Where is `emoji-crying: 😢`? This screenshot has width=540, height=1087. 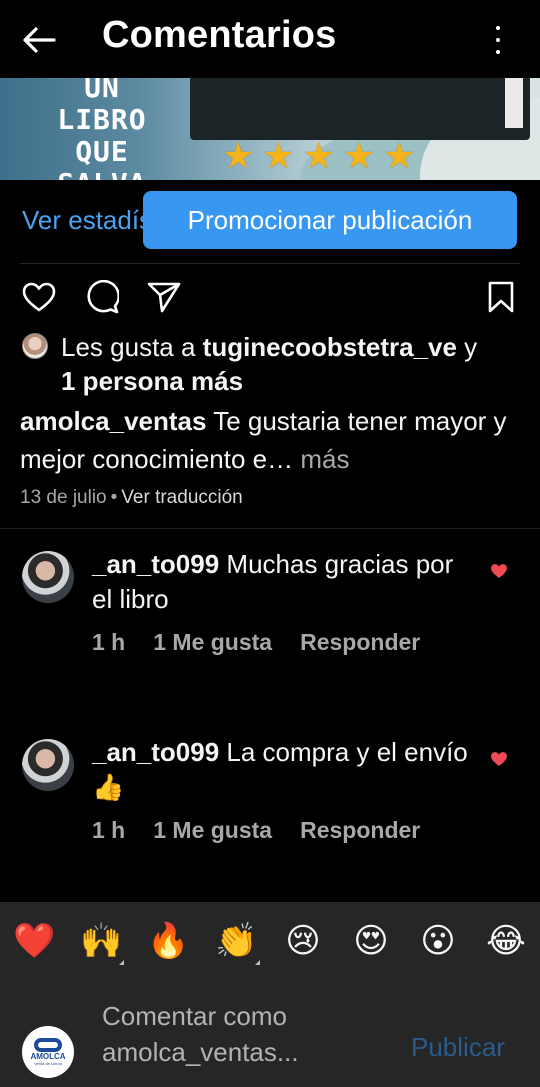 emoji-crying: 😢 is located at coordinates (303, 941).